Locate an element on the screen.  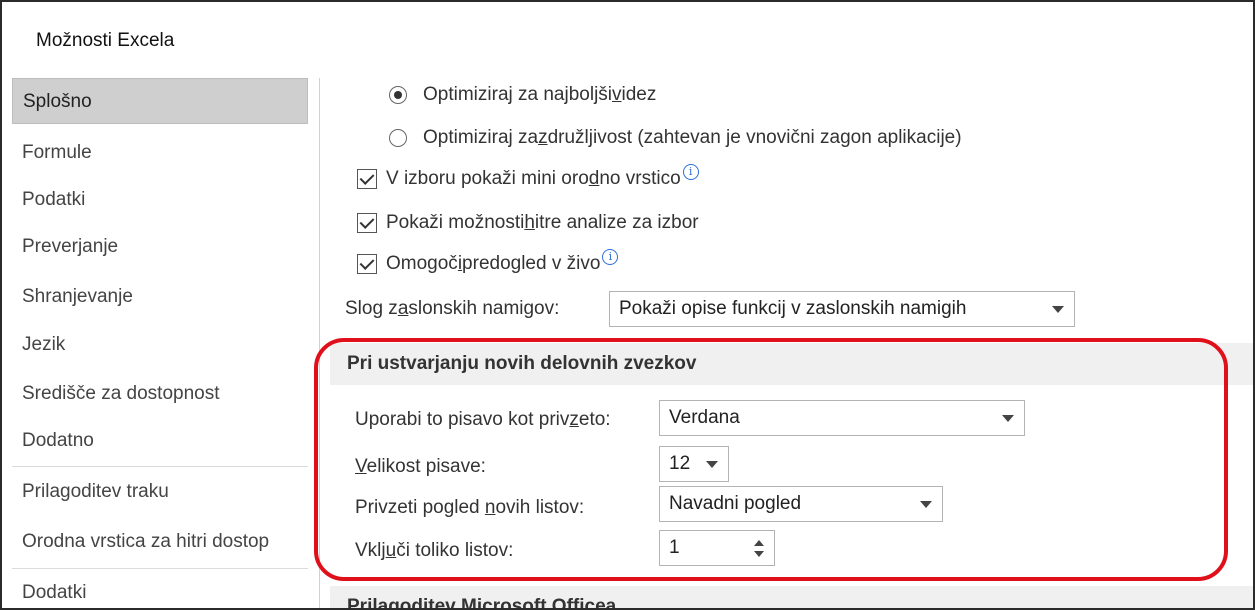
radio-compatibility is located at coordinates (398, 138).